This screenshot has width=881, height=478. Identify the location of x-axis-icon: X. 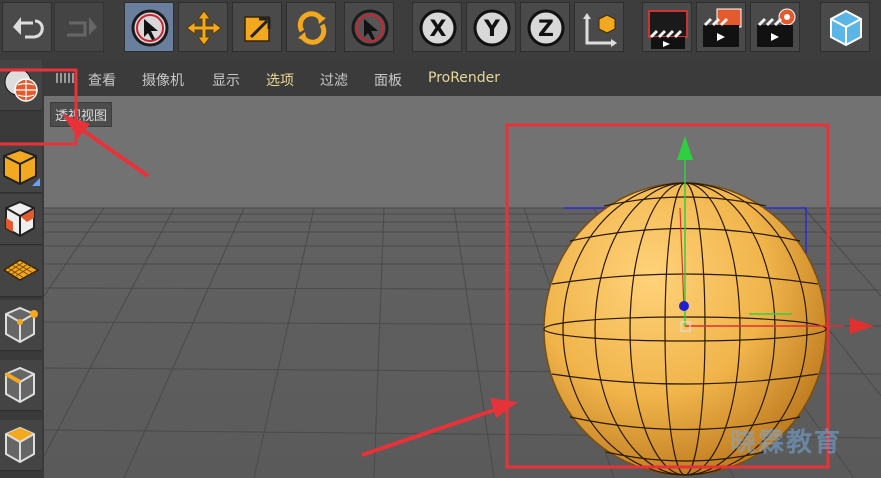
(438, 28).